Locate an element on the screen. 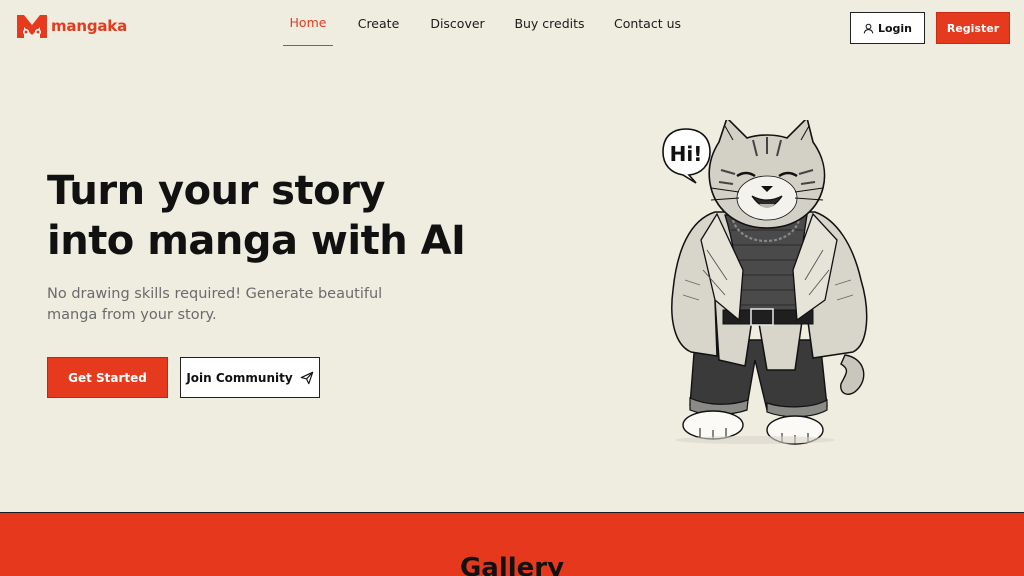 The width and height of the screenshot is (1024, 576). speech-bubble-text: Hi! is located at coordinates (686, 154).